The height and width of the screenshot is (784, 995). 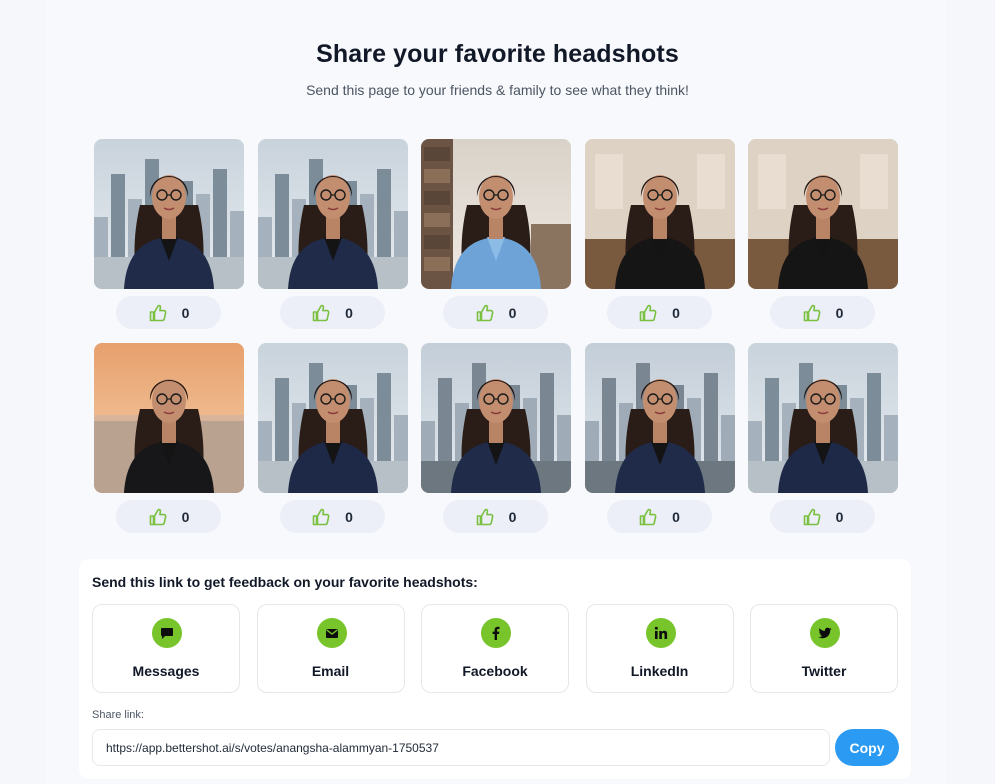 I want to click on chat-icon, so click(x=167, y=633).